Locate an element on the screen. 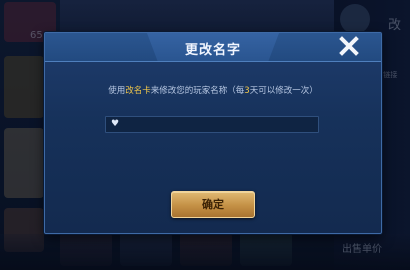 This screenshot has height=270, width=410. input-value: ♥ is located at coordinates (115, 124).